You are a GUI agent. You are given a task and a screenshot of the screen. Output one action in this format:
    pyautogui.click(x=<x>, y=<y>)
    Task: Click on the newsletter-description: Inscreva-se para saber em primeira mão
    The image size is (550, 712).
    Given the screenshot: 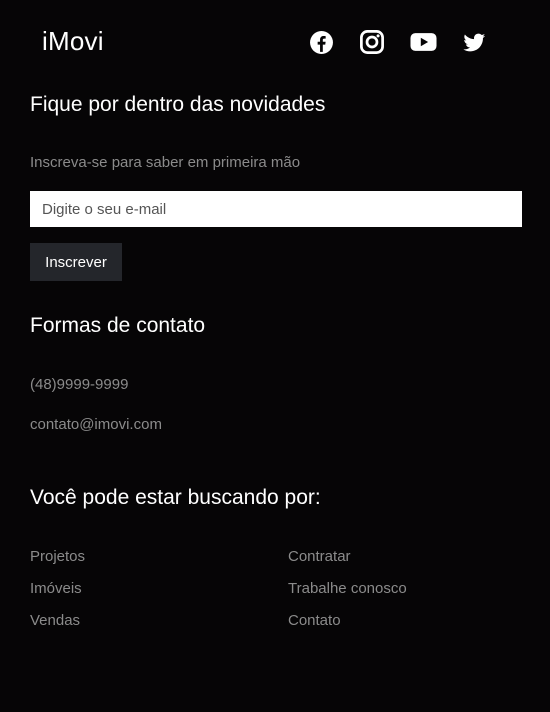 What is the action you would take?
    pyautogui.click(x=165, y=162)
    